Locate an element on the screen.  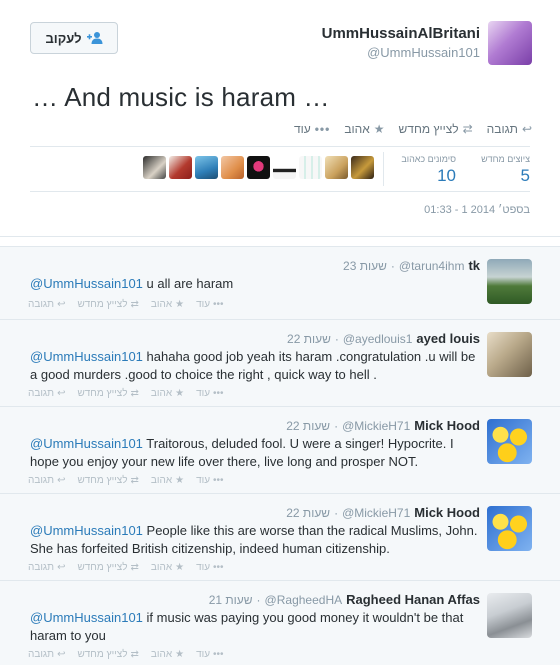
tweet-actions: ↩ תגובה ⇄ לצייץ מחדש ★ אהוב ••• עוד is located at coordinates (413, 129).